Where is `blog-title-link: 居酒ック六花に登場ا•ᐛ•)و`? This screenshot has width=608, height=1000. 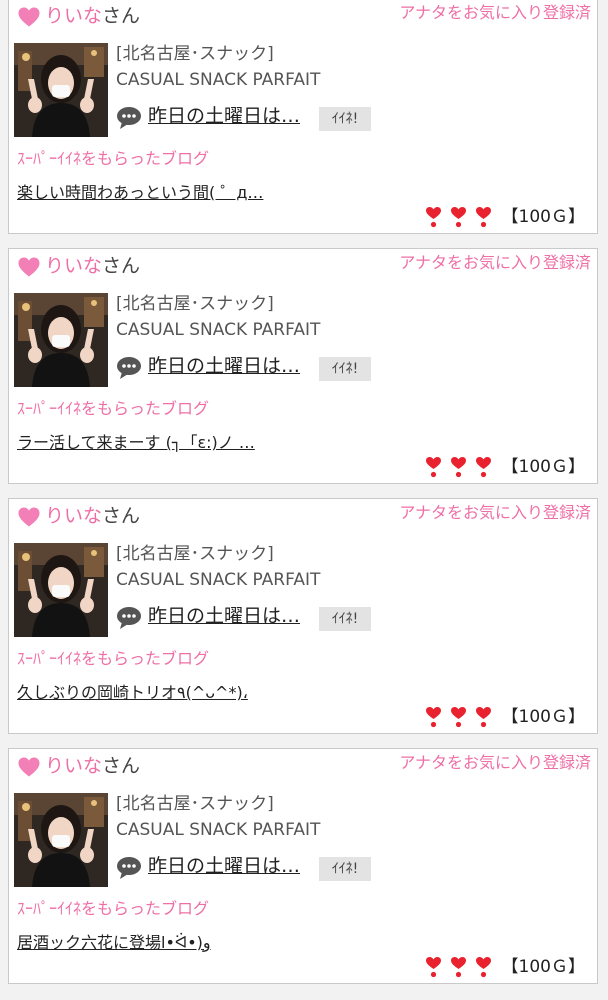
blog-title-link: 居酒ック六花に登場ا•ᐛ•)و is located at coordinates (114, 943).